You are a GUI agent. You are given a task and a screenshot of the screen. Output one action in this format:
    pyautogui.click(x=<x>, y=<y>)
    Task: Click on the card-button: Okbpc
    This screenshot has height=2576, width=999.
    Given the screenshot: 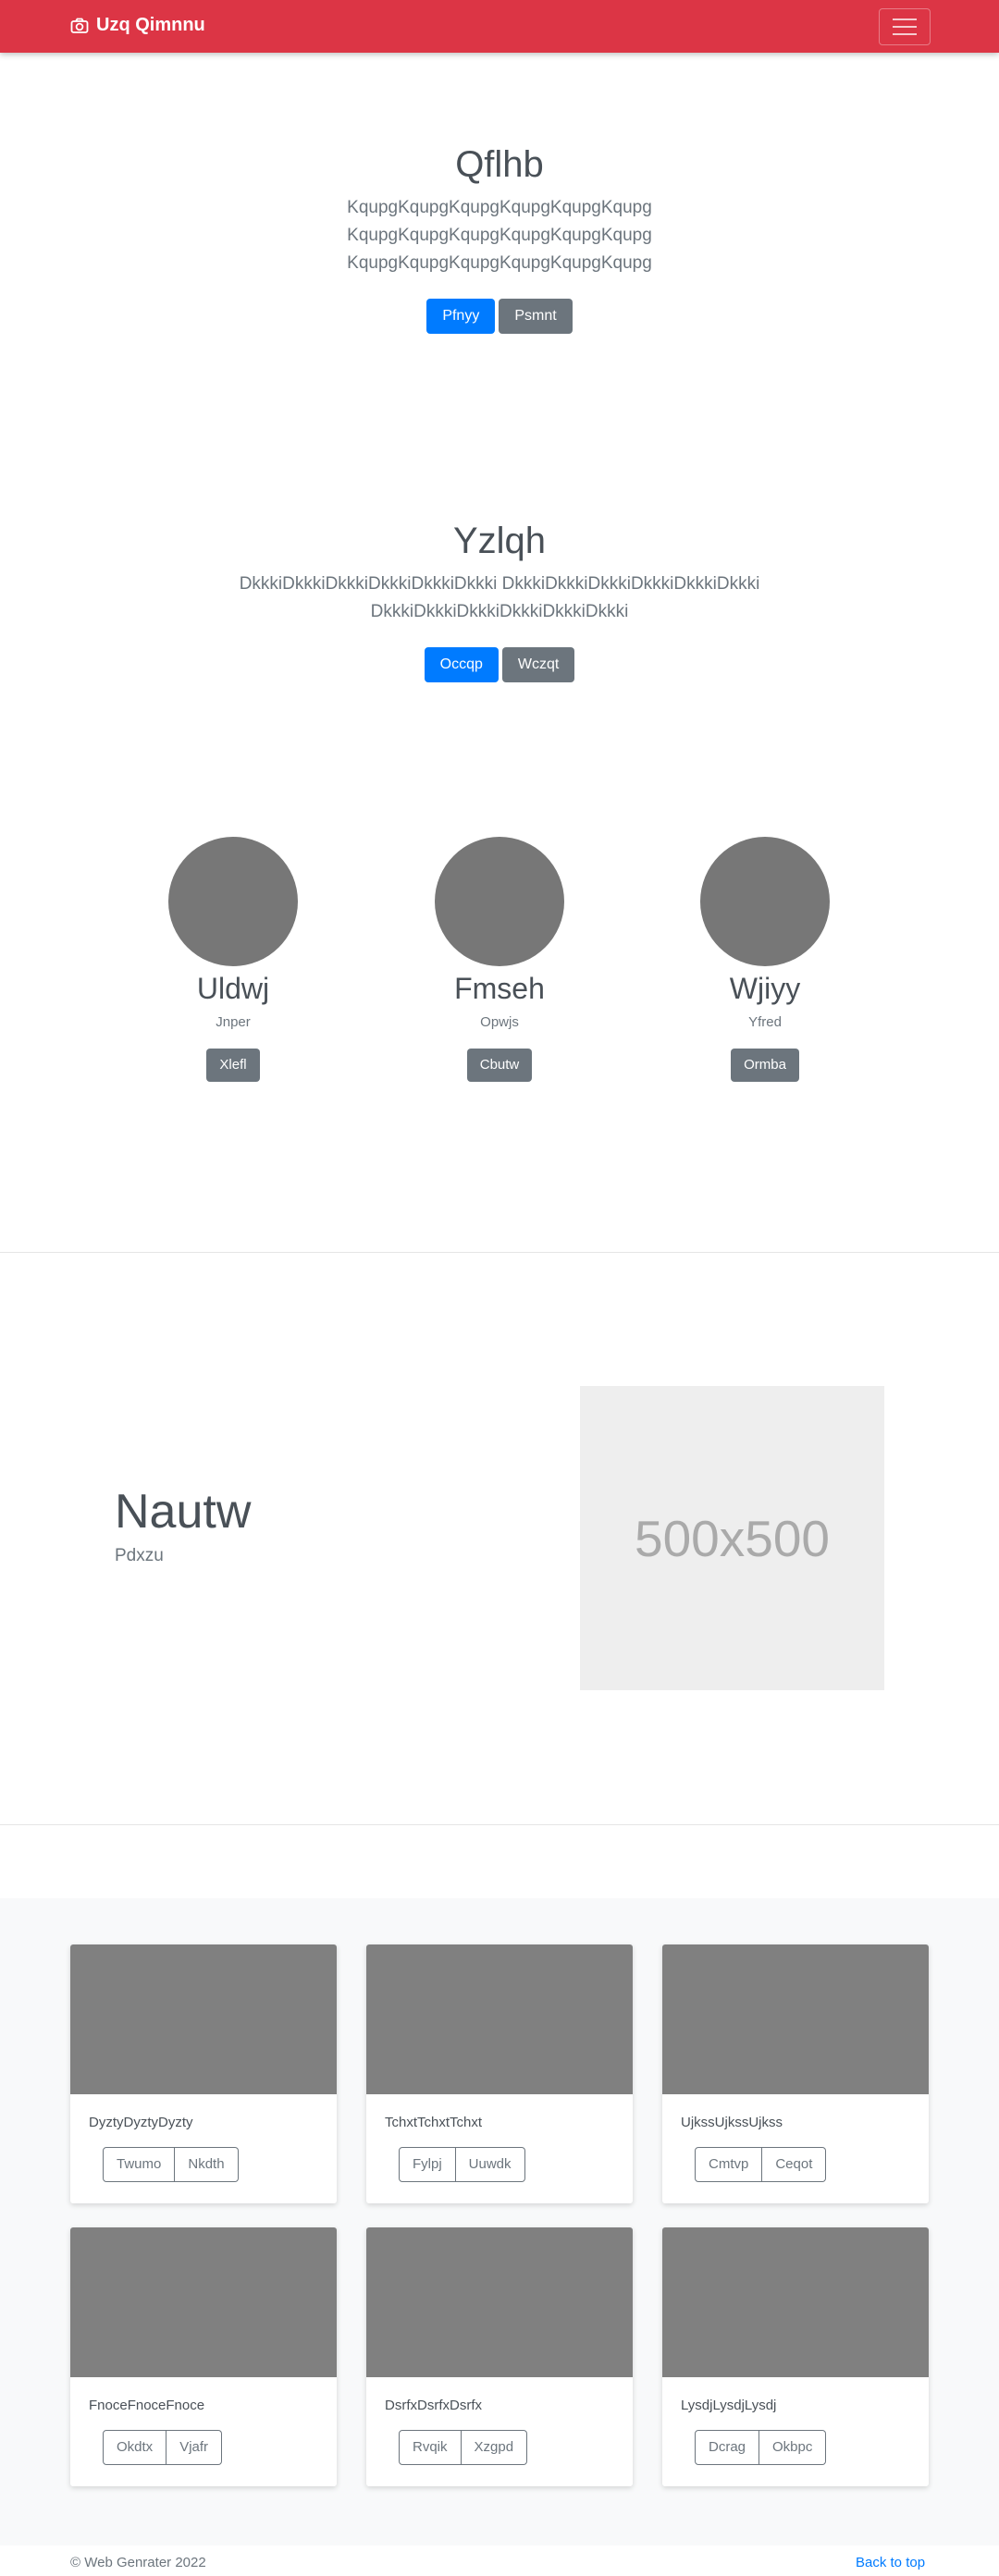 What is the action you would take?
    pyautogui.click(x=793, y=2447)
    